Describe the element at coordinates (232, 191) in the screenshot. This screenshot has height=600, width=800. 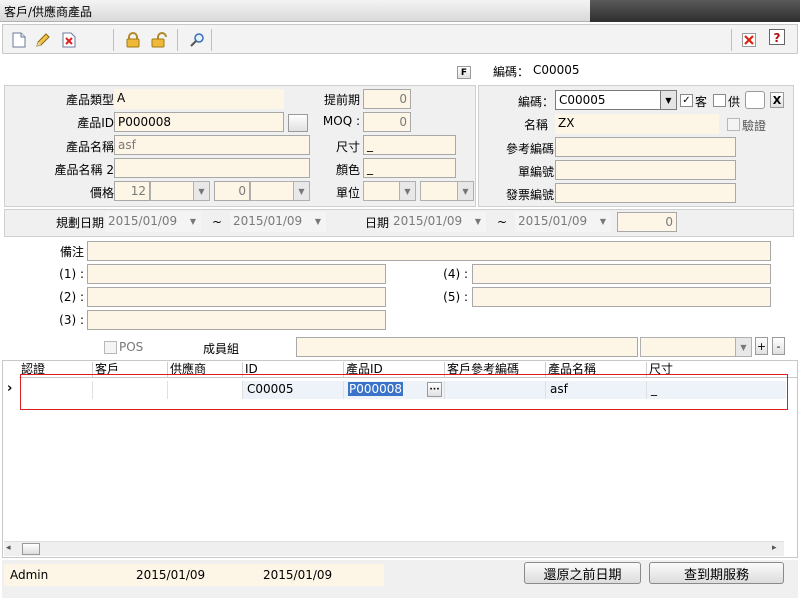
I see `price-value2-field: 0` at that location.